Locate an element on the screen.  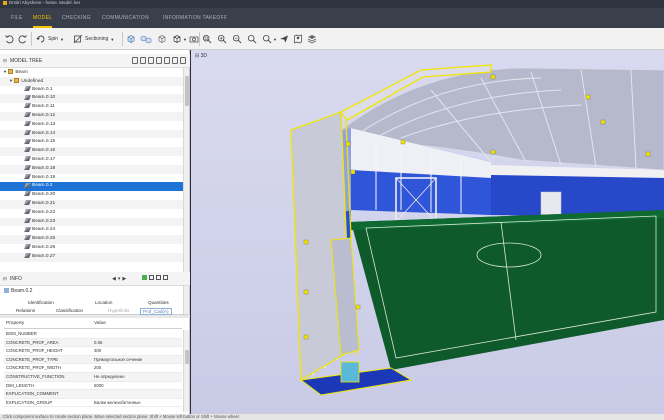
tree-item-row: Beam.0.2 is located at coordinates (91, 187).